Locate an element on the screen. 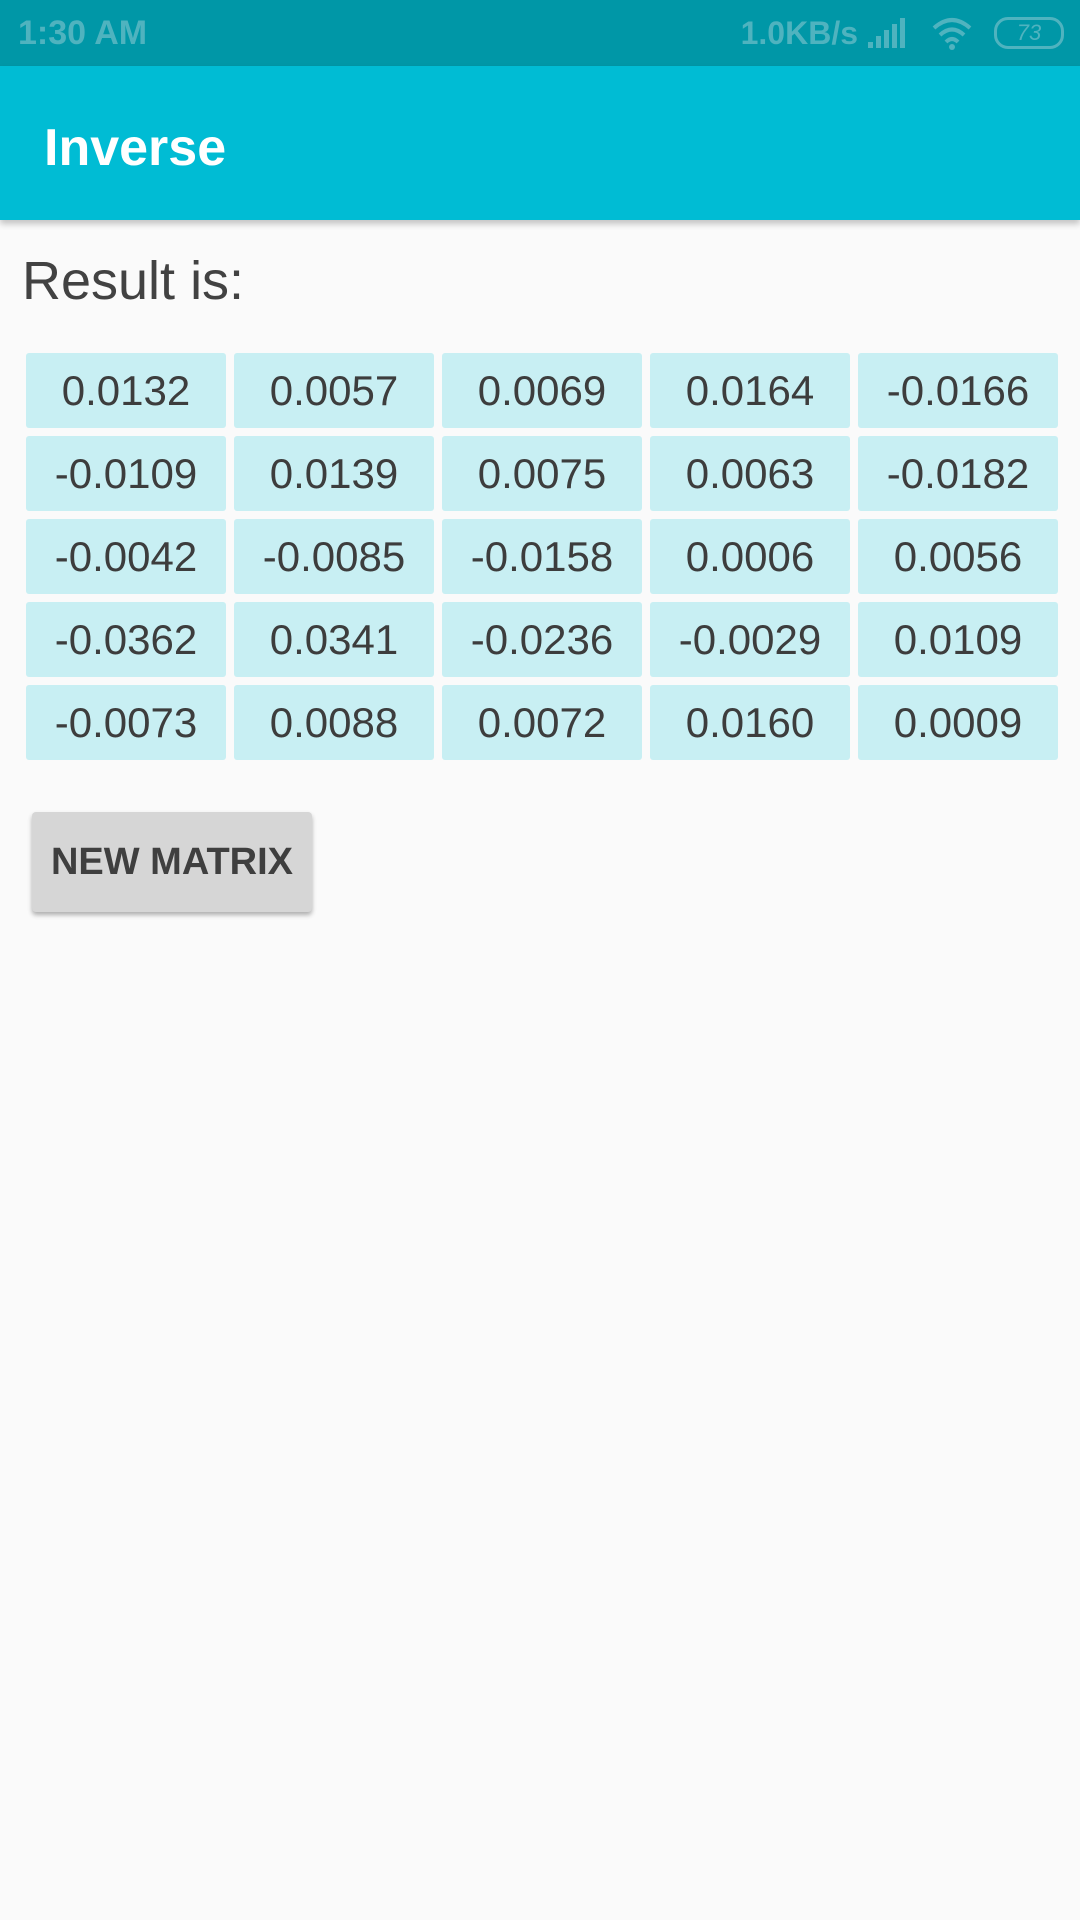  status-icons: 1.0KB/s 73 is located at coordinates (902, 33).